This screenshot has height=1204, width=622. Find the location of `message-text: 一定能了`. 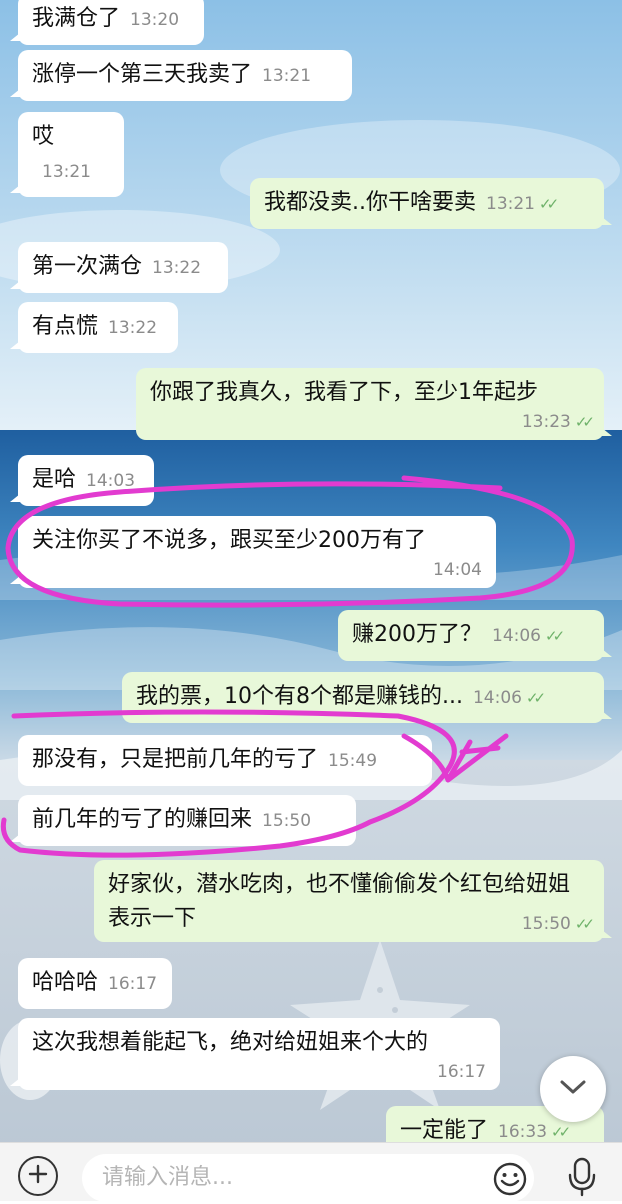

message-text: 一定能了 is located at coordinates (444, 1130).